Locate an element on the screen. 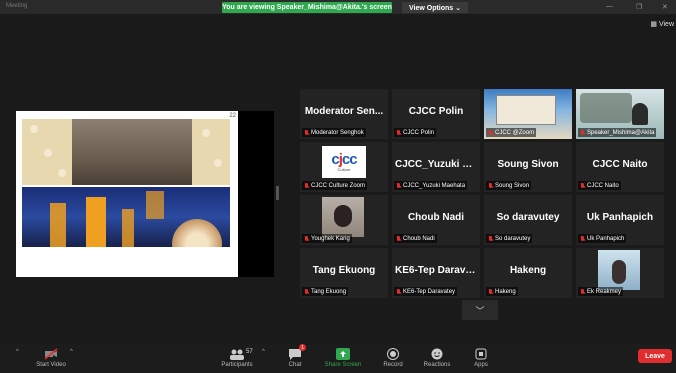 The width and height of the screenshot is (676, 373). share-screen-button: Share Screen is located at coordinates (343, 357).